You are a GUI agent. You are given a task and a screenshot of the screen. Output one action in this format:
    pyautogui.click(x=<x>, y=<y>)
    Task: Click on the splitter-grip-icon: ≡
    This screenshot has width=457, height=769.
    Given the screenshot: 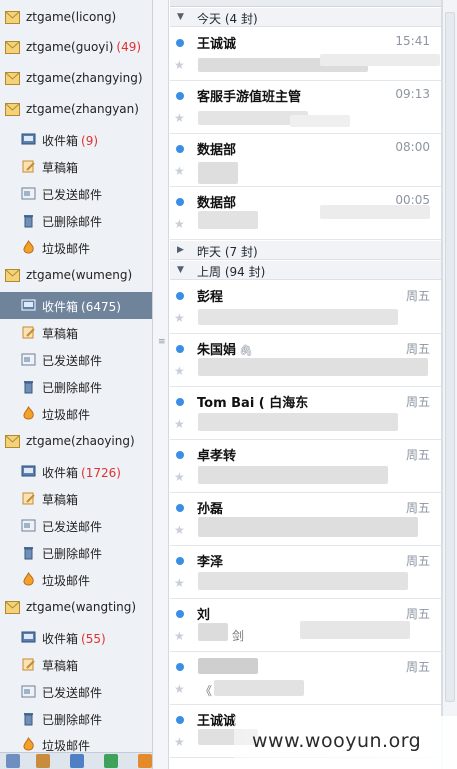 What is the action you would take?
    pyautogui.click(x=162, y=342)
    